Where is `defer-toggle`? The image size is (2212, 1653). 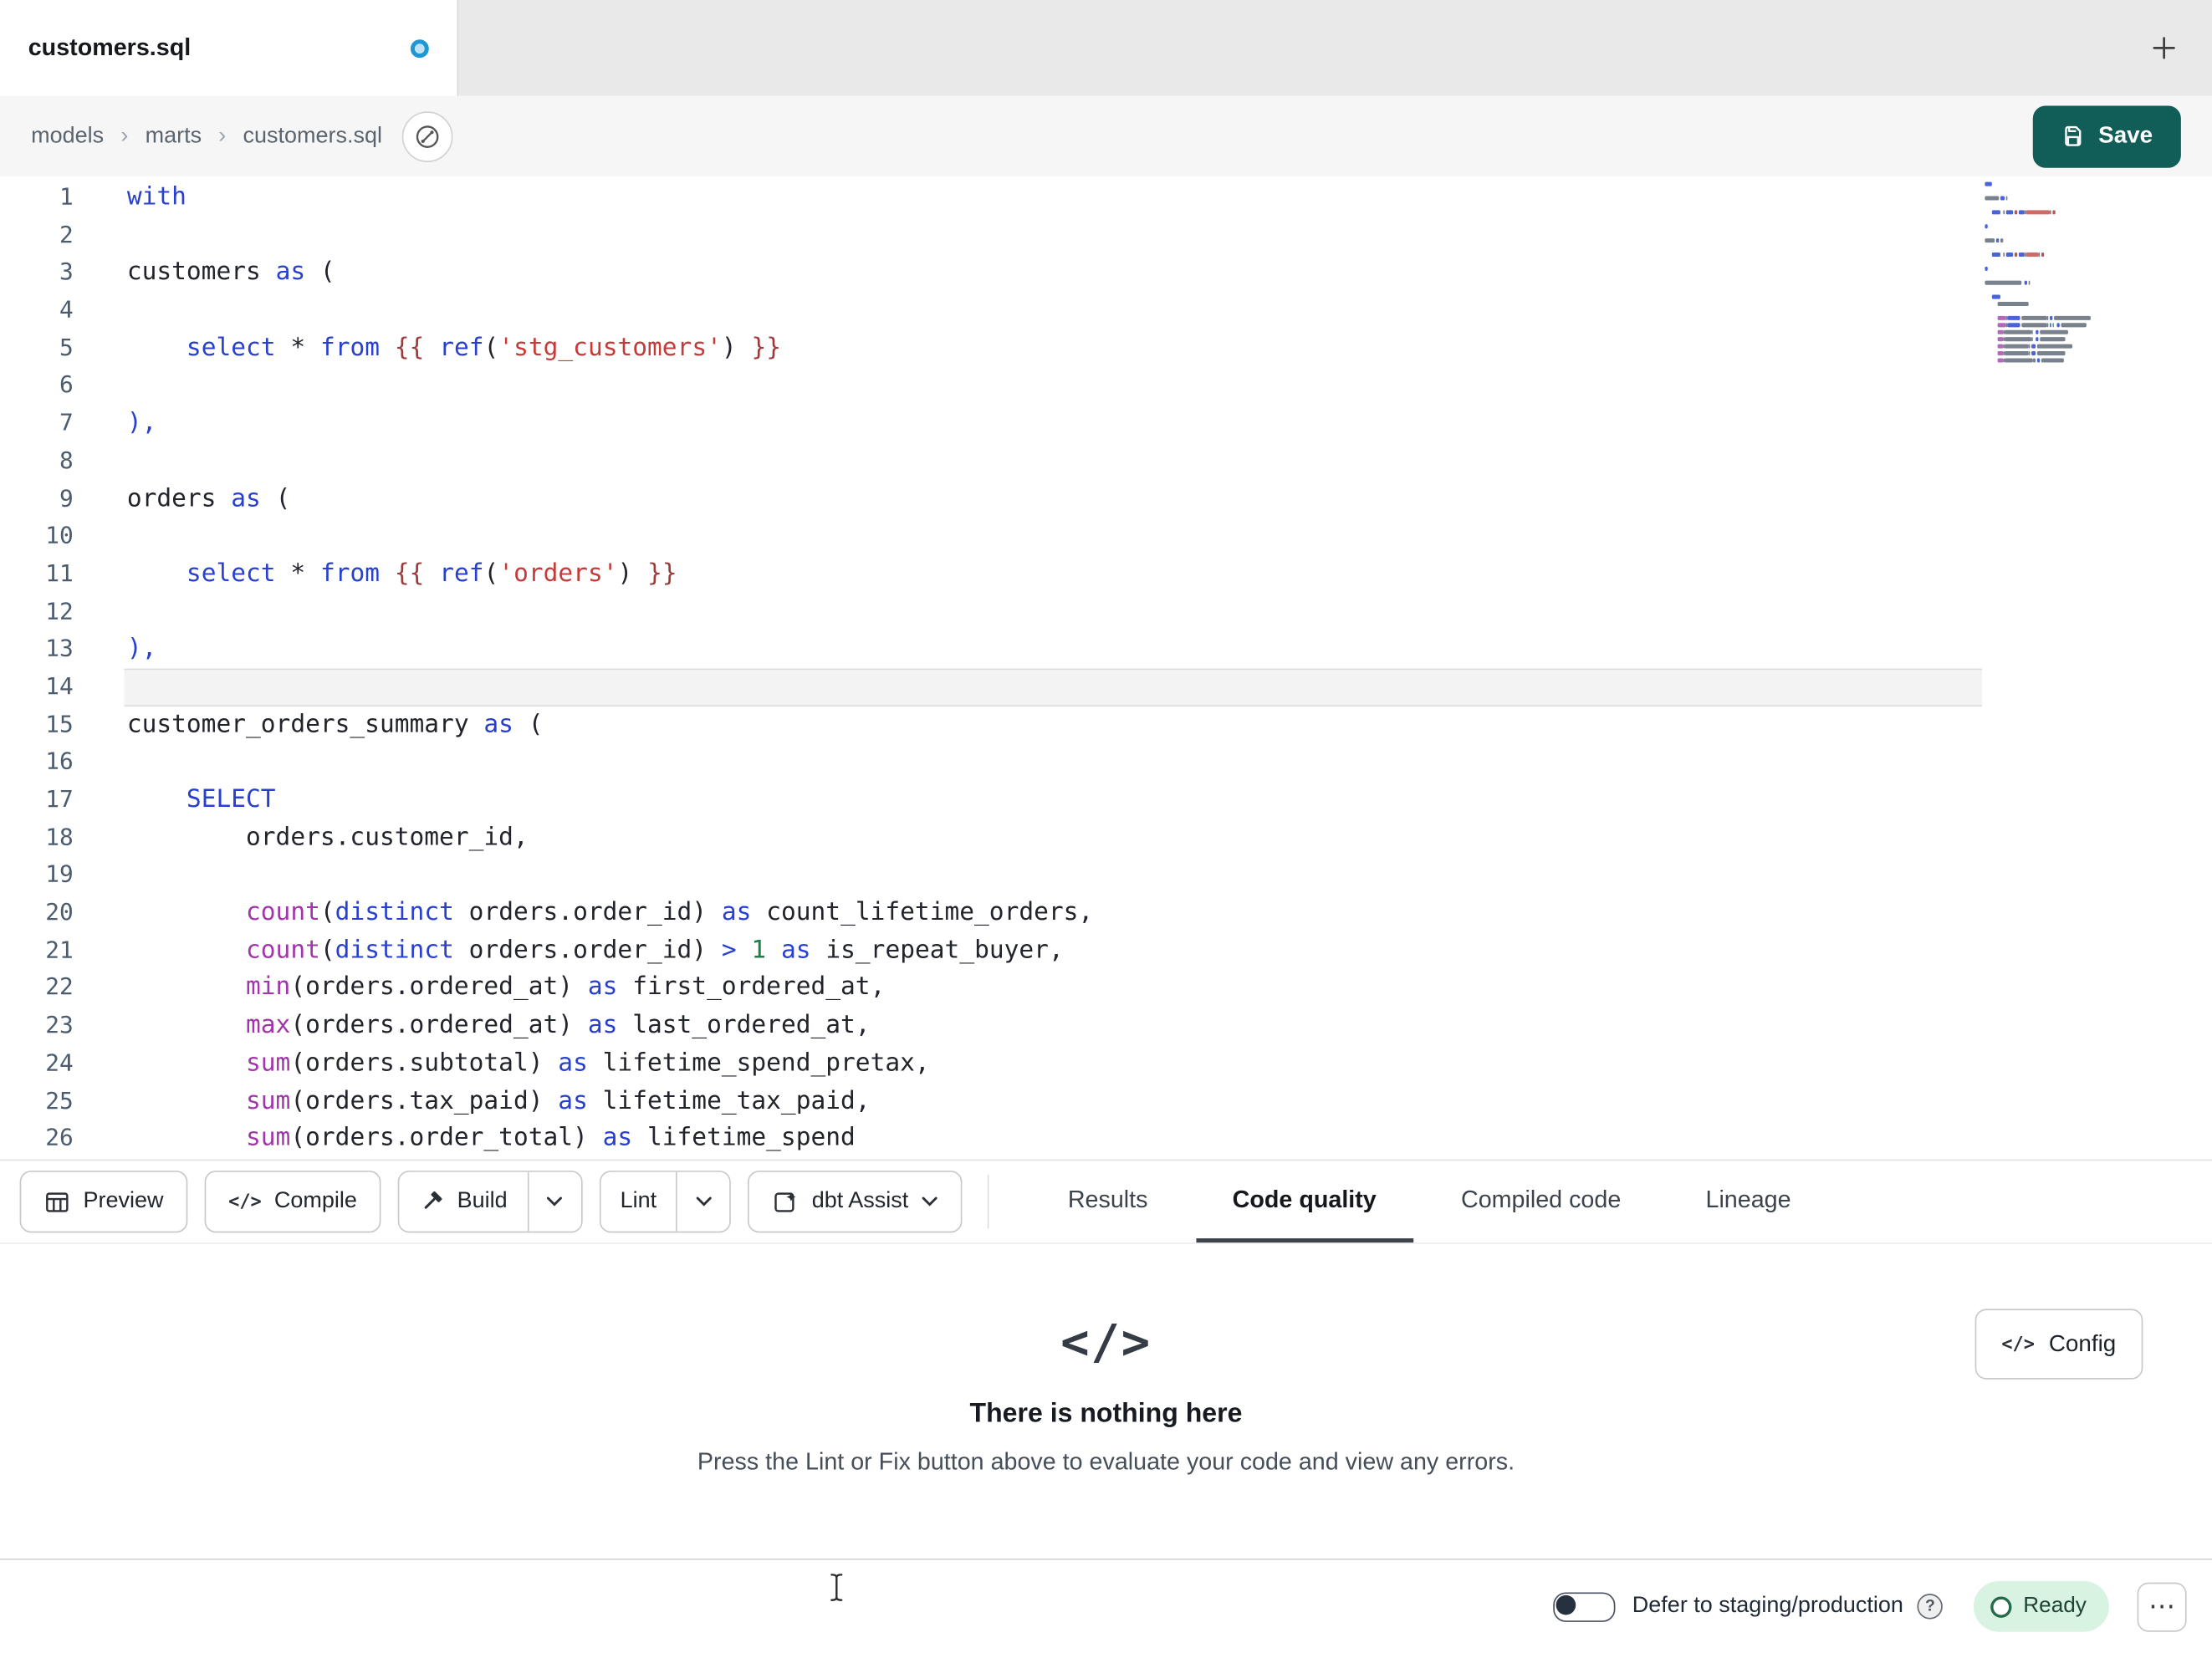 defer-toggle is located at coordinates (1585, 1606).